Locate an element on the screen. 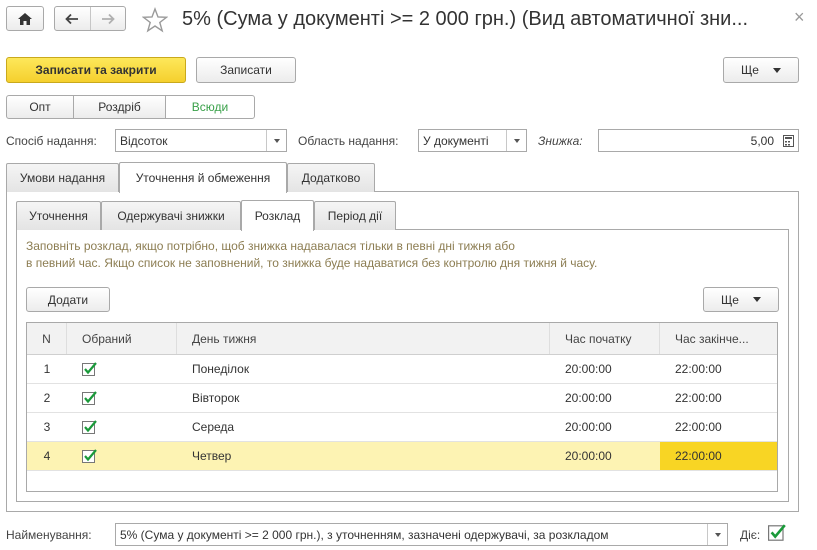 The image size is (817, 550). favorite-star-icon is located at coordinates (155, 20).